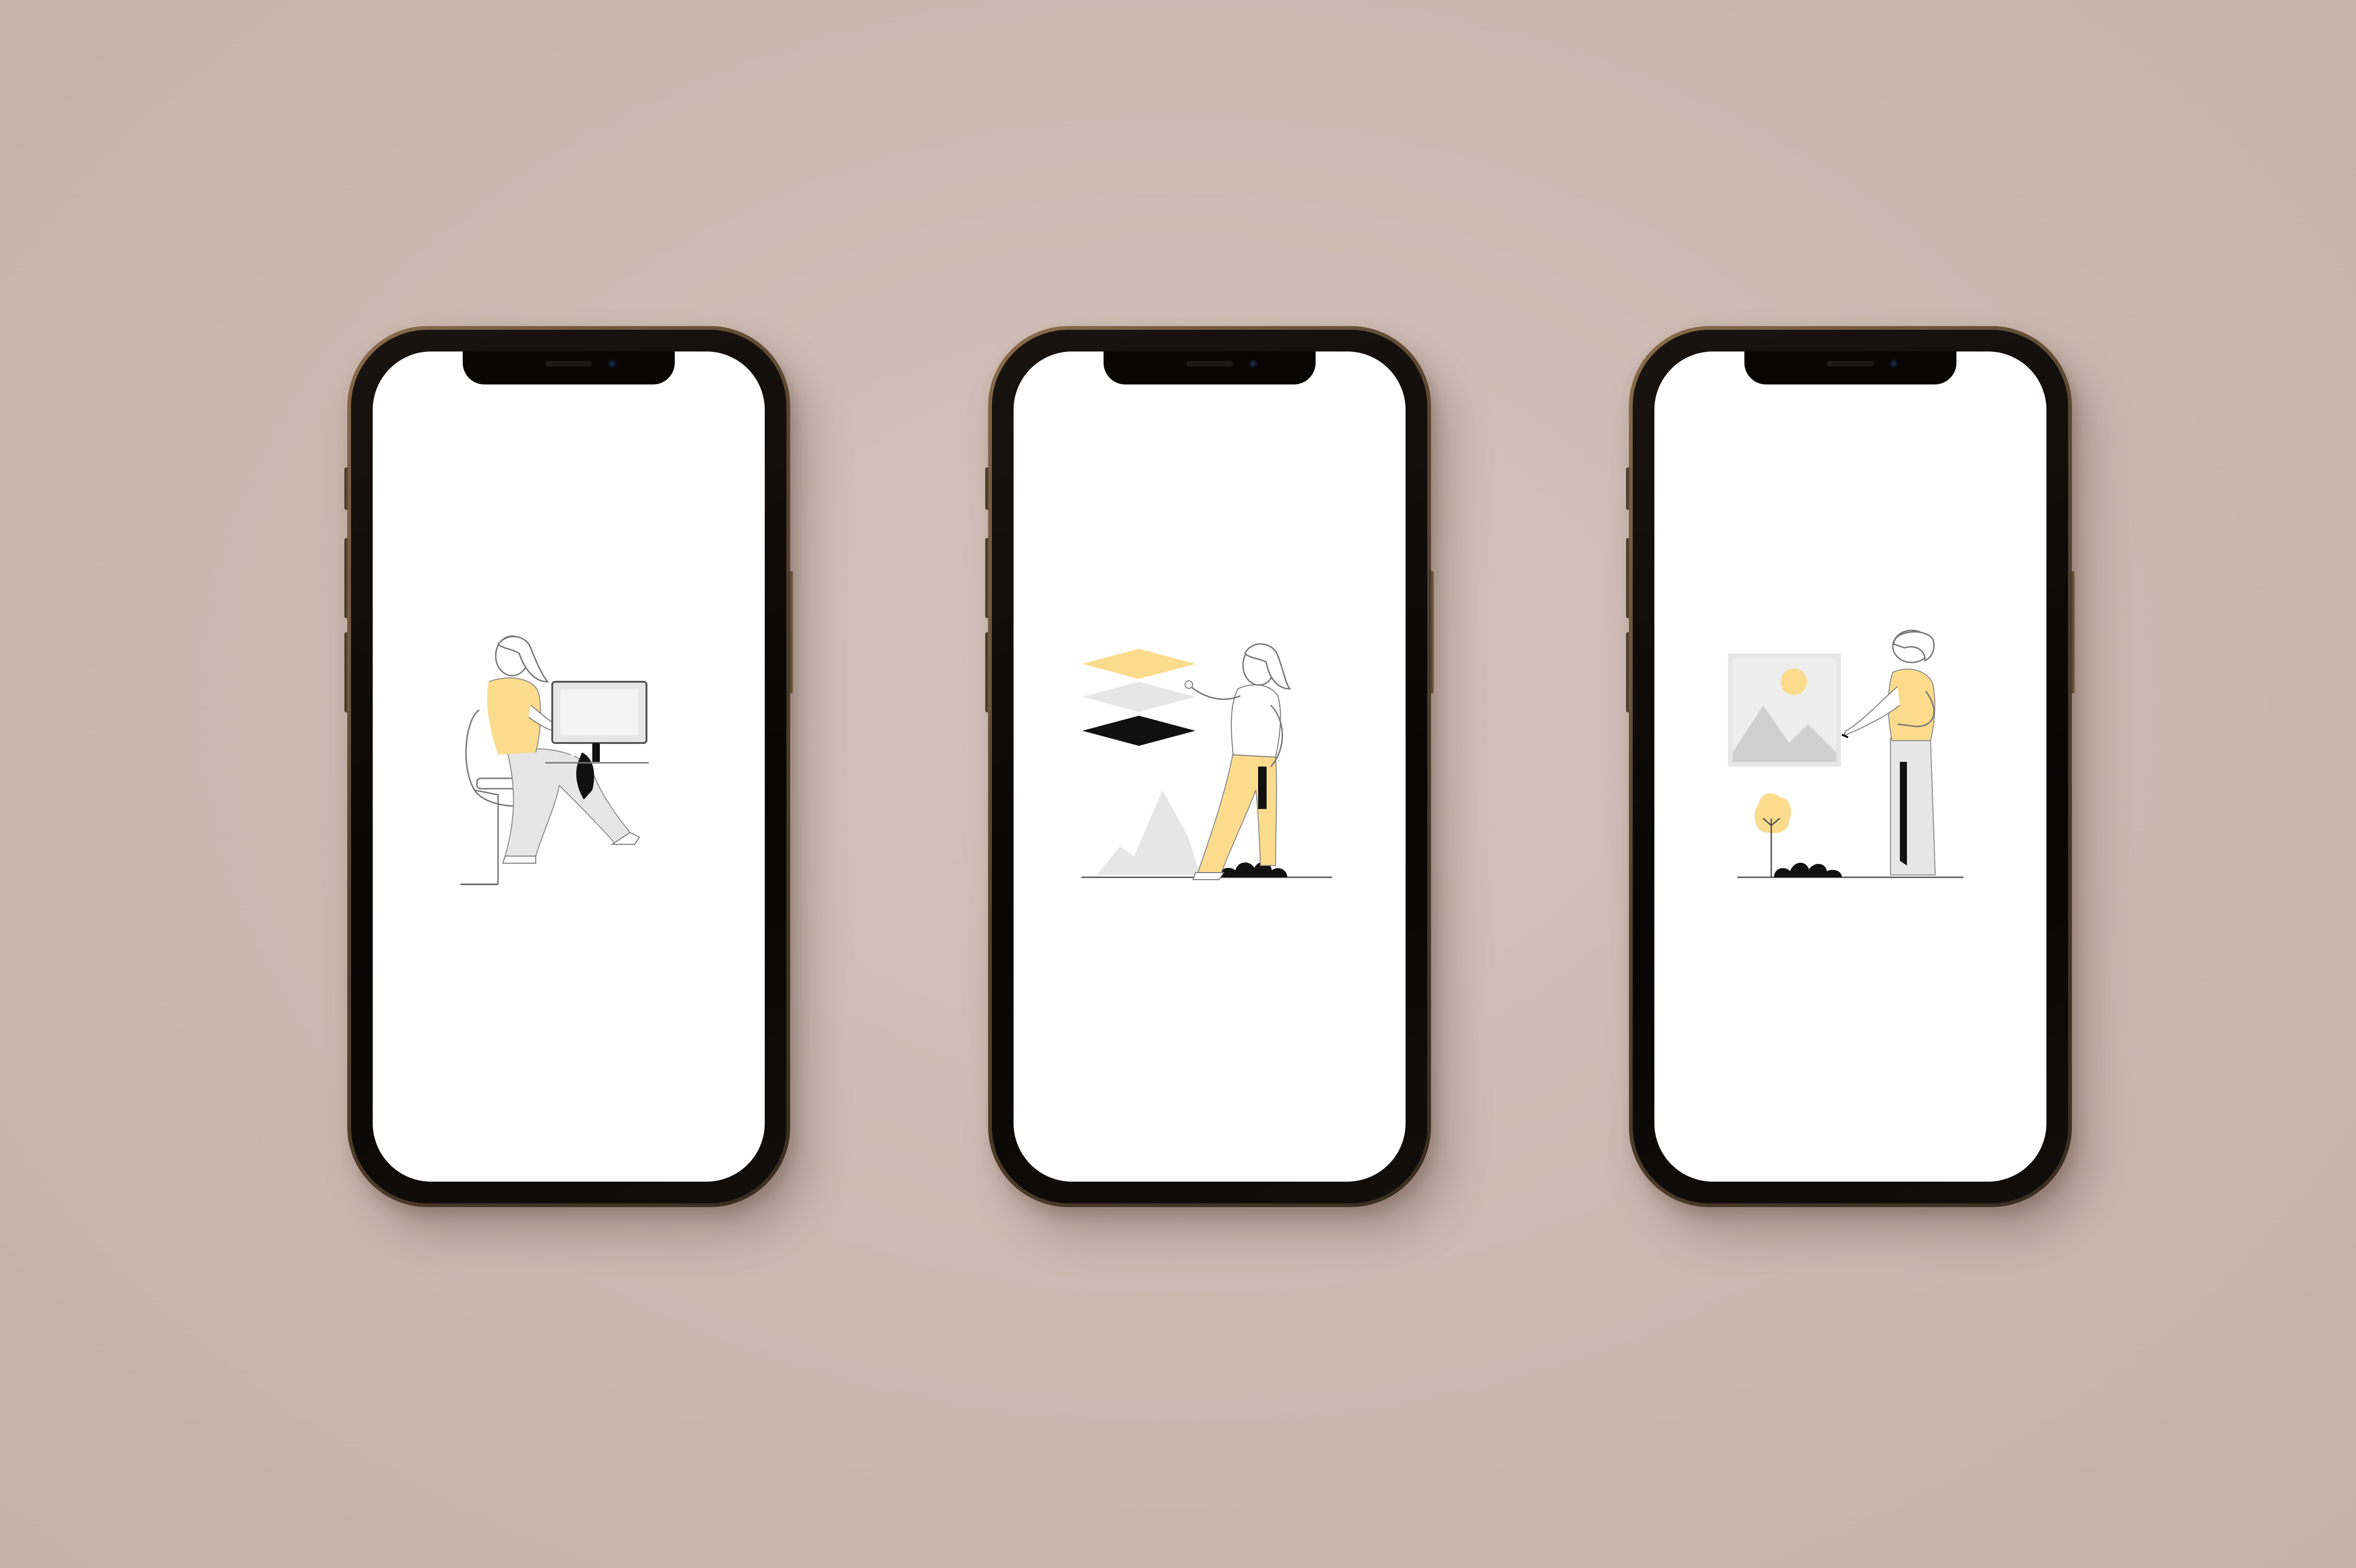  Describe the element at coordinates (554, 760) in the screenshot. I see `person-at-desk-icon` at that location.